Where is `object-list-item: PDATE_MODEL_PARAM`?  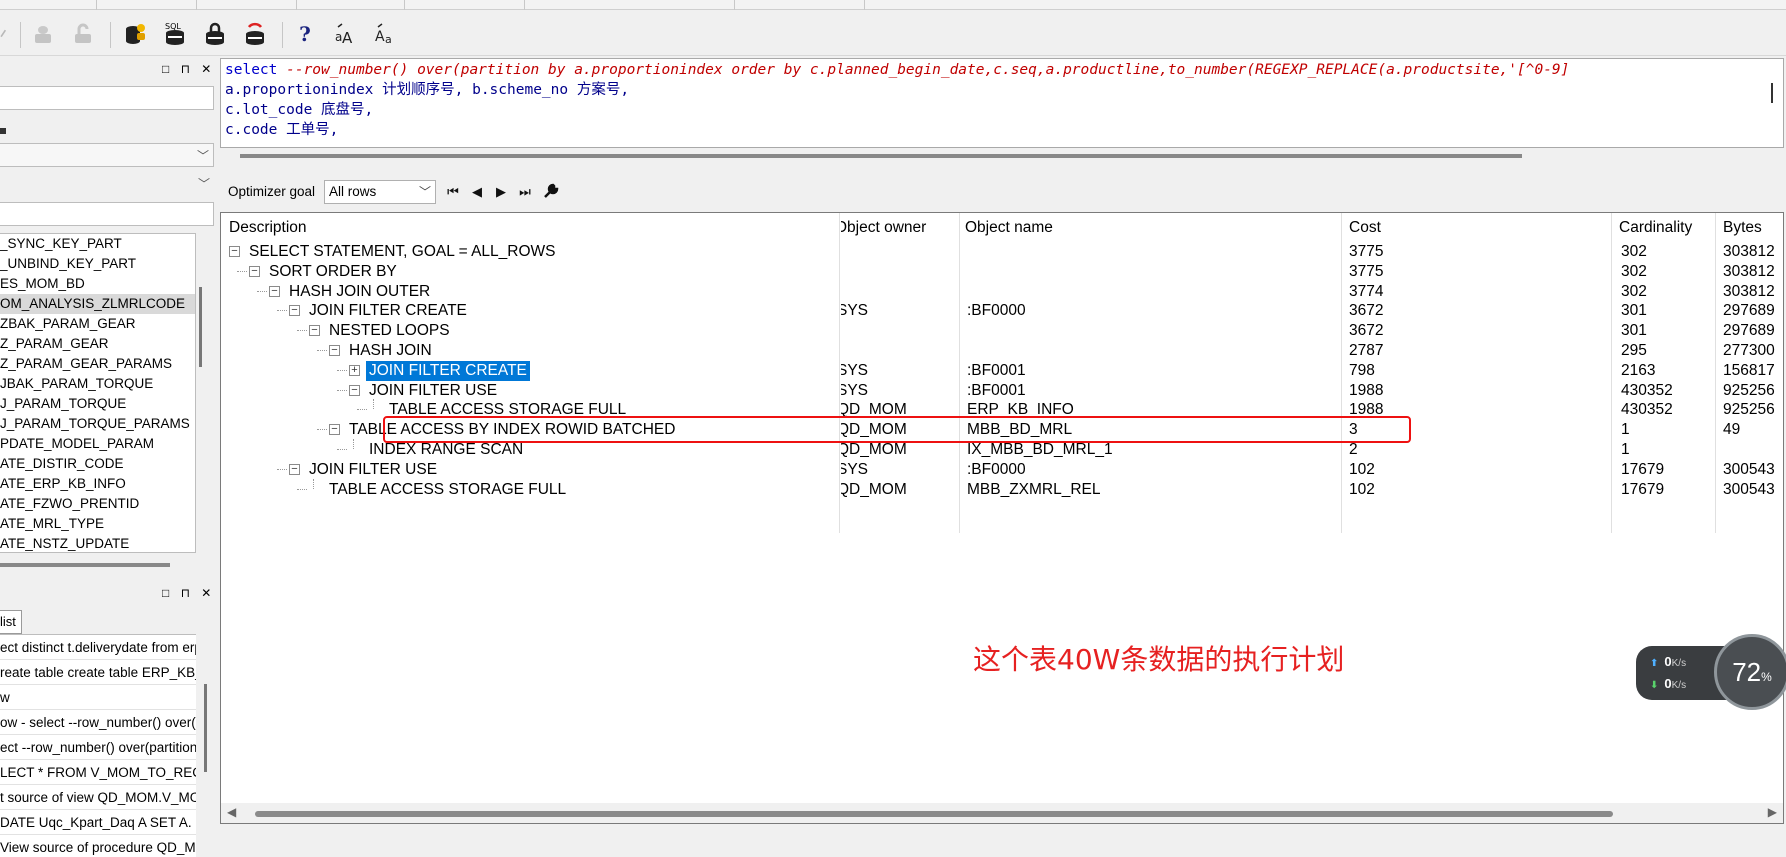 object-list-item: PDATE_MODEL_PARAM is located at coordinates (97, 444).